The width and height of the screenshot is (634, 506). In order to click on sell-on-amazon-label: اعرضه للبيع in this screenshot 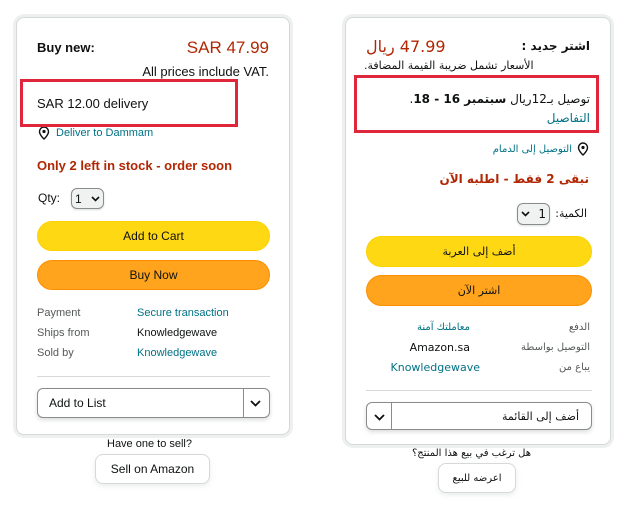, I will do `click(477, 478)`.